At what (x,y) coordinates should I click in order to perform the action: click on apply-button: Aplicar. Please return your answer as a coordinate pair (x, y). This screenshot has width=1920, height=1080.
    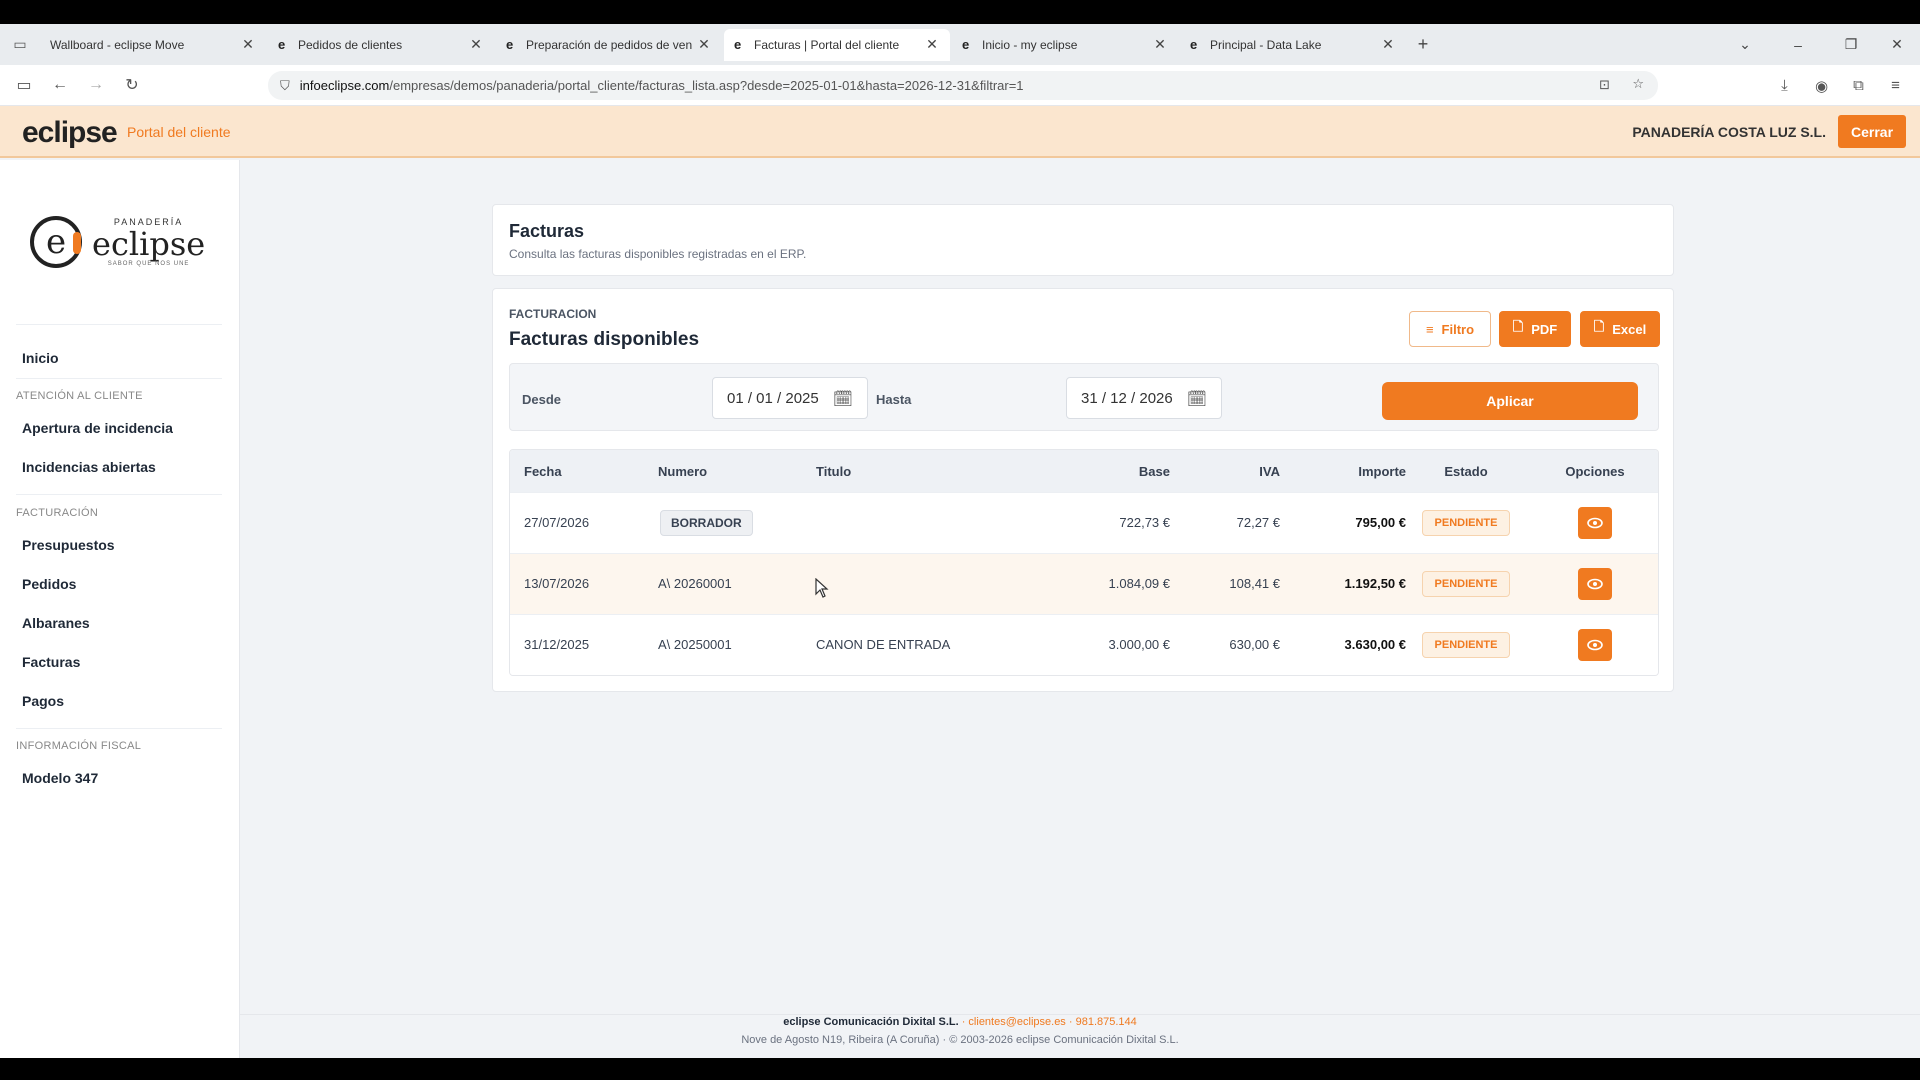
    Looking at the image, I should click on (1510, 401).